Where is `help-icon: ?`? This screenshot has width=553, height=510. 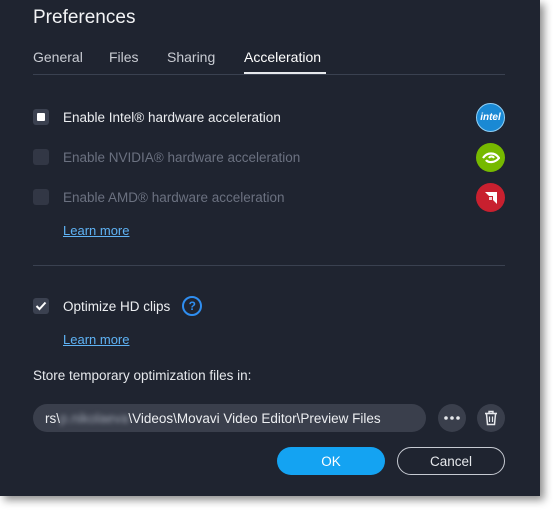 help-icon: ? is located at coordinates (192, 306).